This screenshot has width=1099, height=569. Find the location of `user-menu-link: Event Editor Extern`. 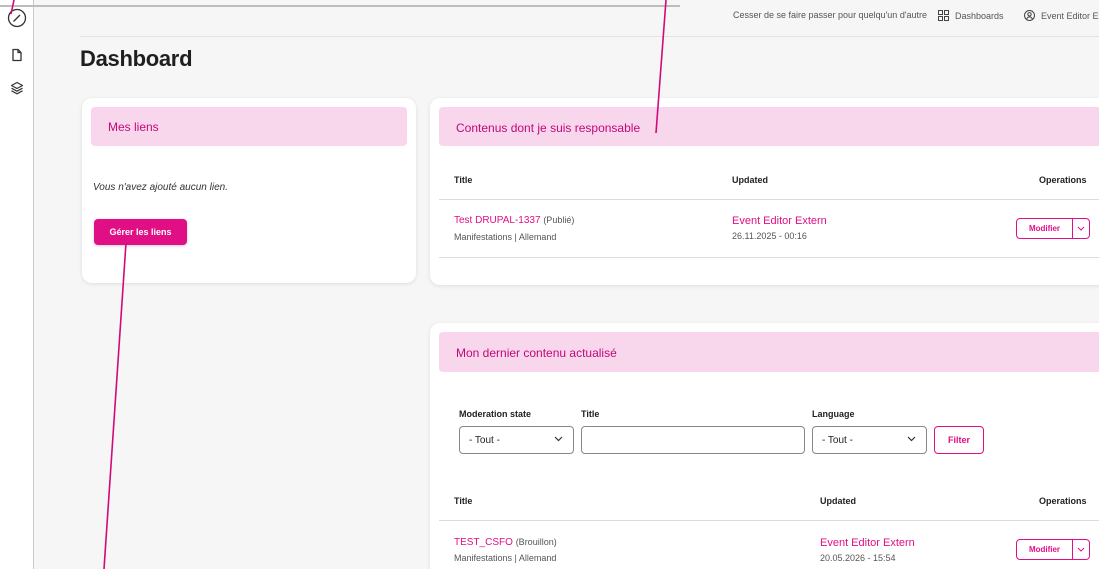

user-menu-link: Event Editor Extern is located at coordinates (1061, 15).